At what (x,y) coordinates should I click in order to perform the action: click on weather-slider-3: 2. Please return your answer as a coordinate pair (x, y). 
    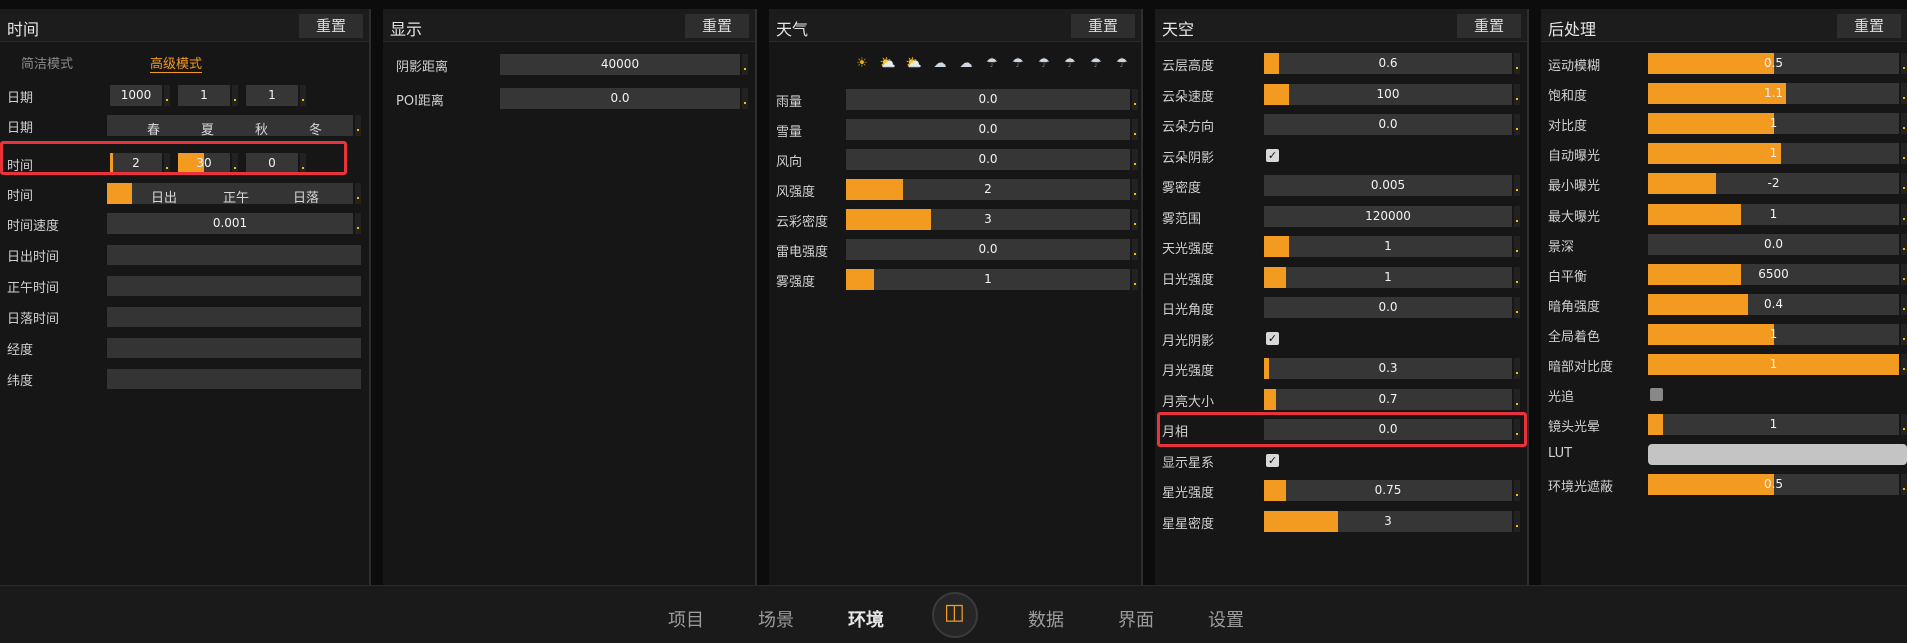
    Looking at the image, I should click on (988, 189).